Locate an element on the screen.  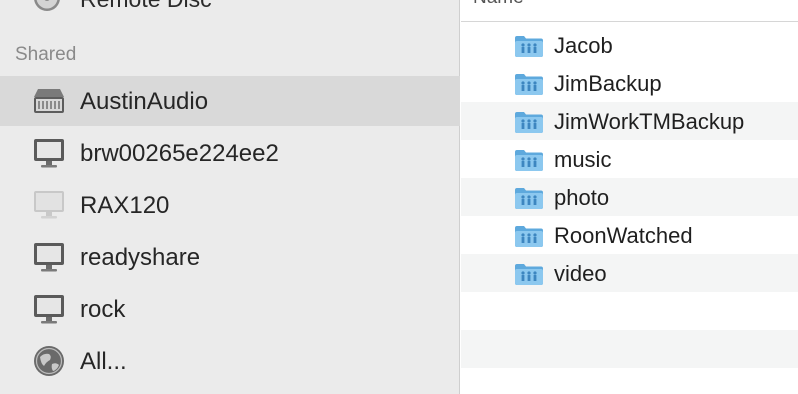
sidebar-item-rax120: RAX120 is located at coordinates (230, 205).